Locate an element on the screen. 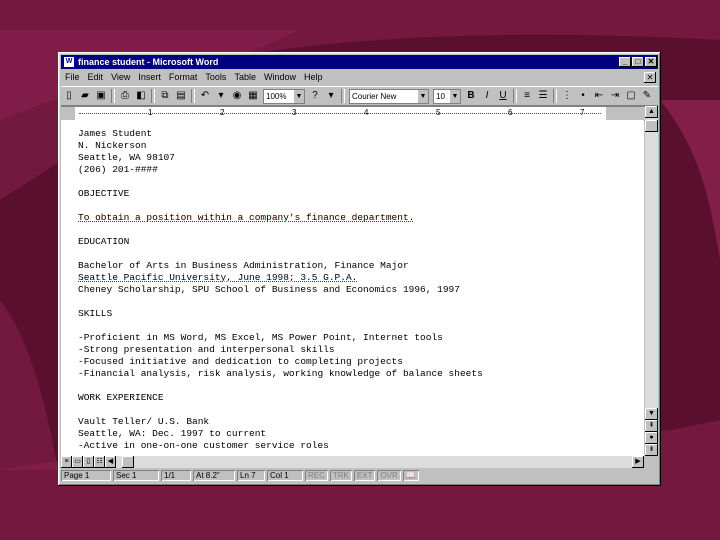 This screenshot has height=540, width=720. new-document-icon: ▯ is located at coordinates (69, 96).